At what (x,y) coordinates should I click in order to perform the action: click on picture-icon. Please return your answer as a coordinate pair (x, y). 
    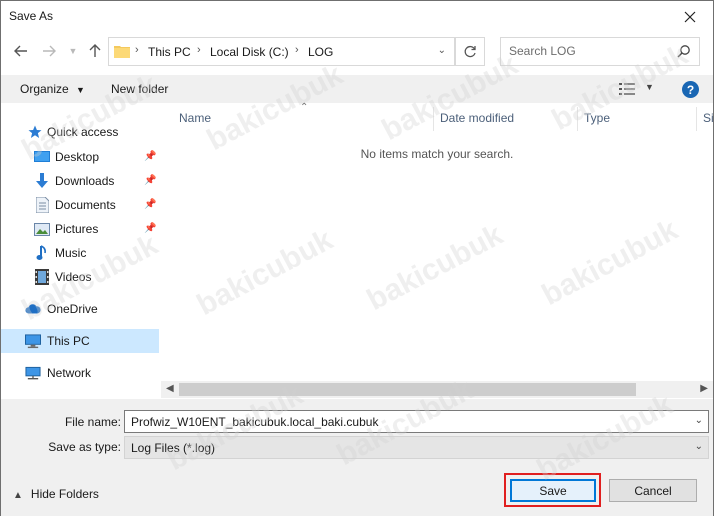
    Looking at the image, I should click on (42, 229).